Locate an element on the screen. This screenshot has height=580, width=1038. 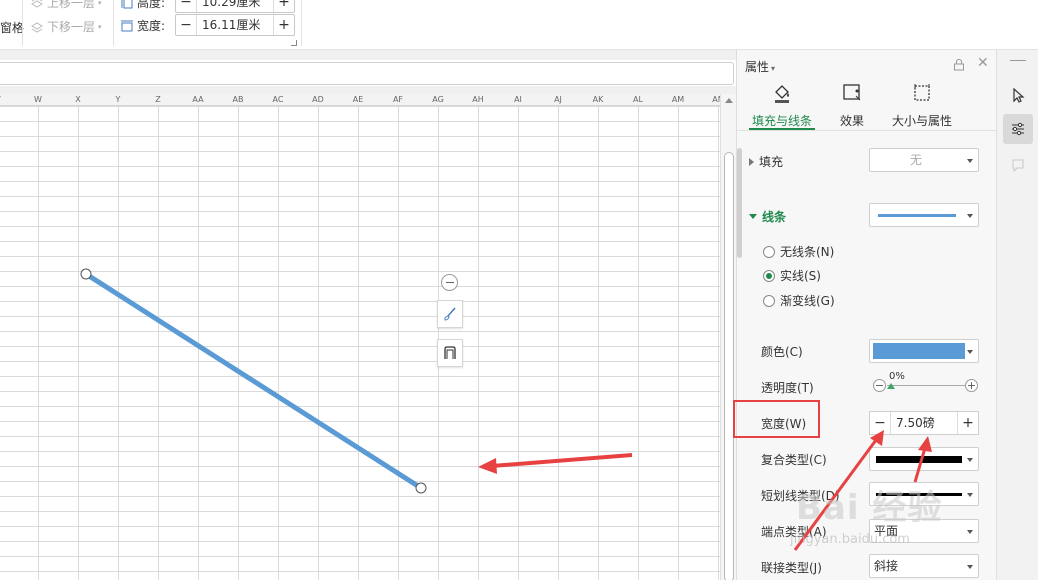
select-tool-button is located at coordinates (1018, 95).